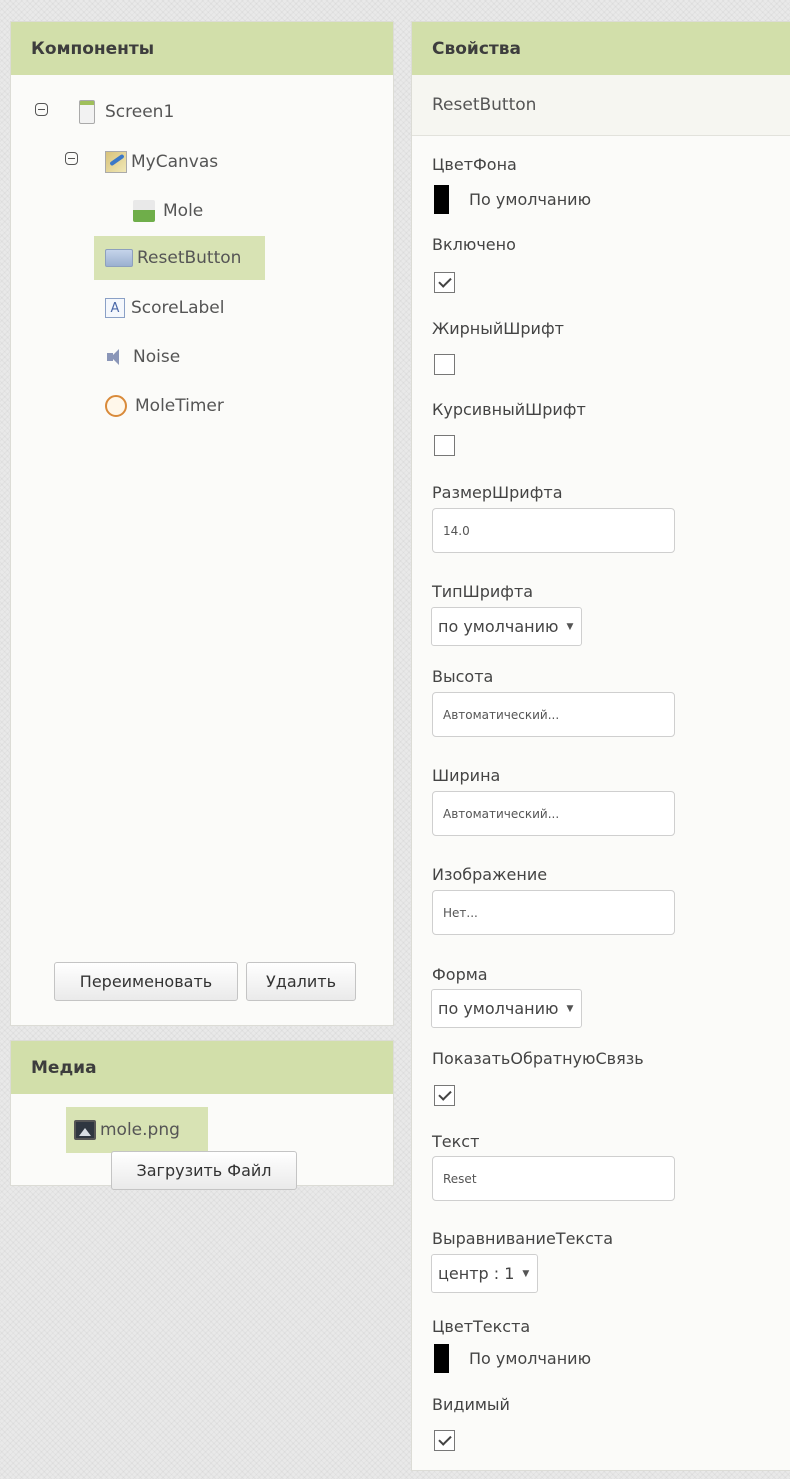 Image resolution: width=790 pixels, height=1479 pixels. I want to click on text-label: Текст, so click(456, 1141).